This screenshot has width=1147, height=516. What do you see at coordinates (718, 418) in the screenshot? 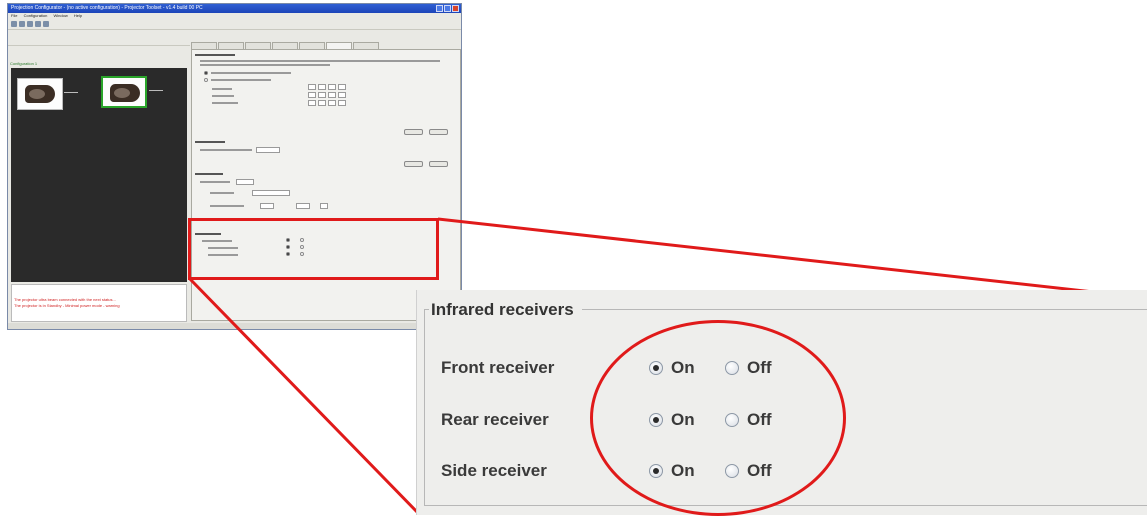
I see `highlight-ellipse` at bounding box center [718, 418].